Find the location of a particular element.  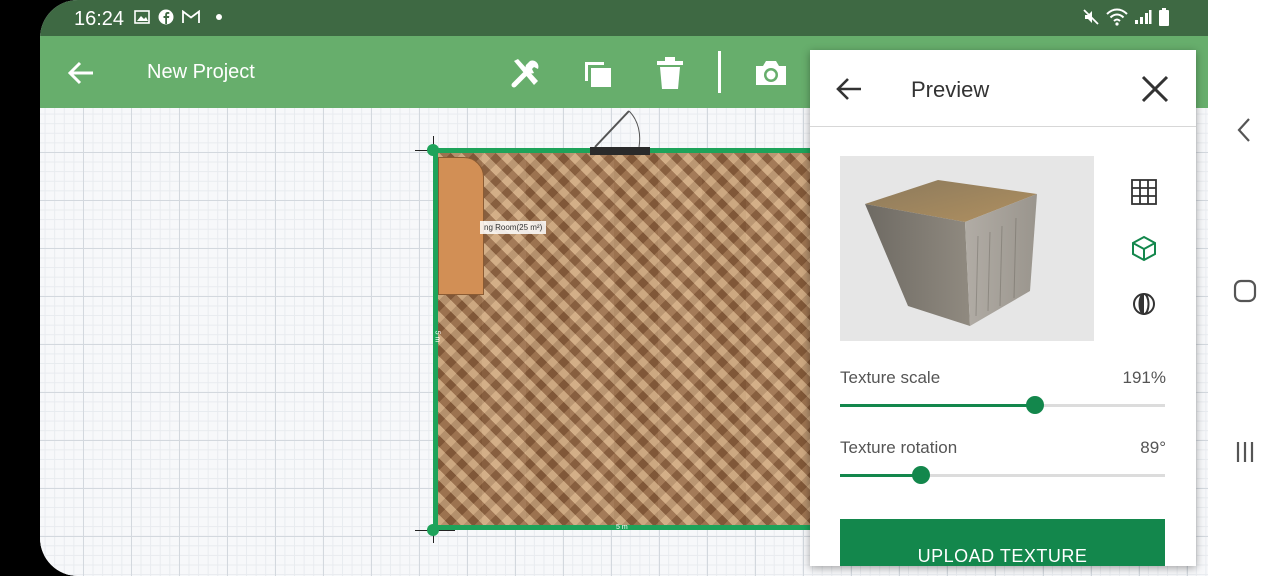

texture-scale-label: Texture scale is located at coordinates (890, 377).